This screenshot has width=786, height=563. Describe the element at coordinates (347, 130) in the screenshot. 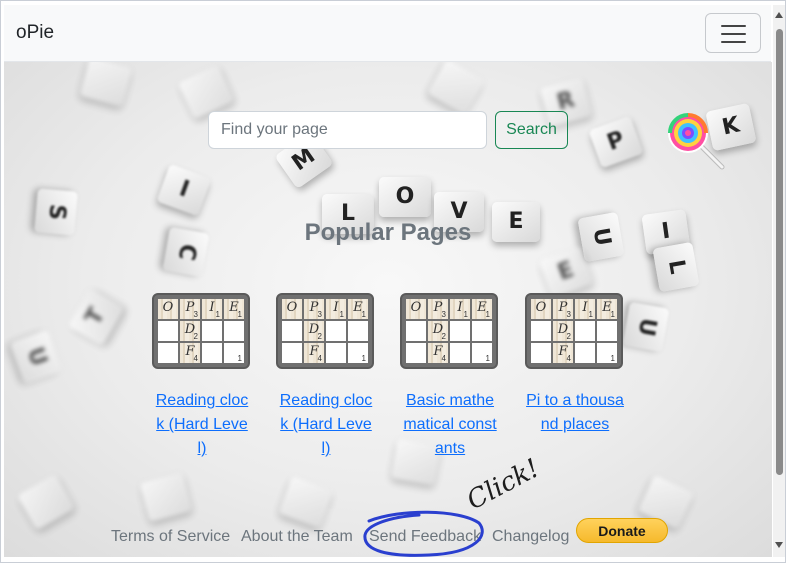

I see `search-input` at that location.